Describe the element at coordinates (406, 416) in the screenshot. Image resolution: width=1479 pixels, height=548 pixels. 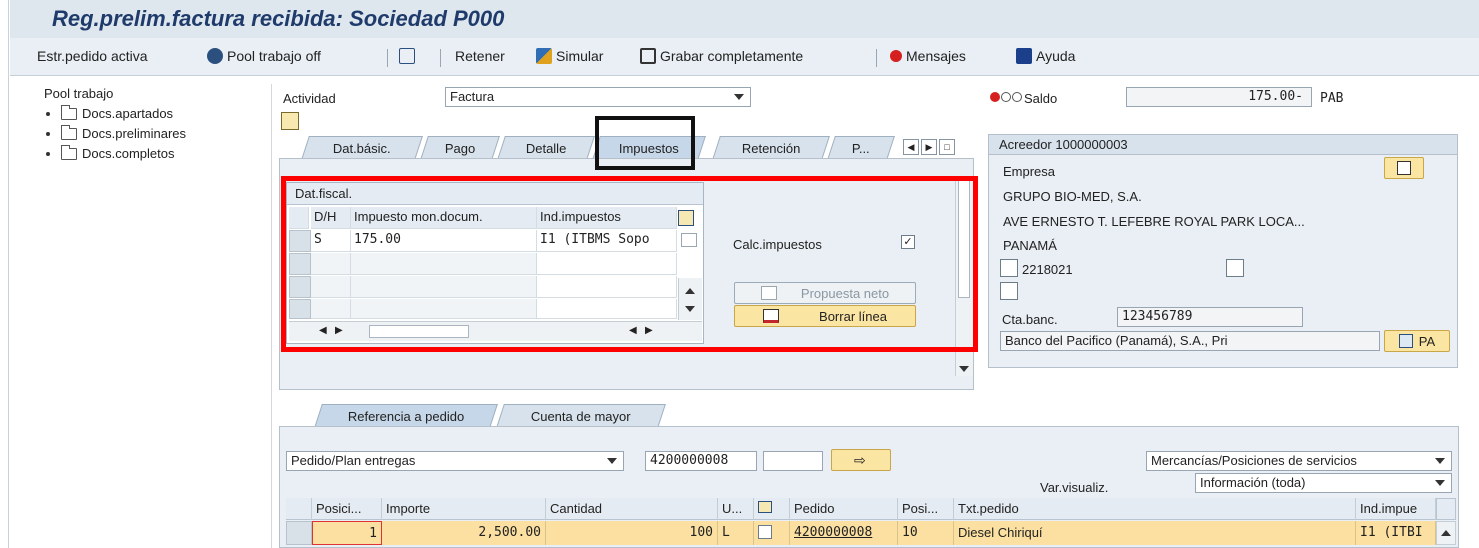
I see `tab-referencia-pedido: Referencia a pedido` at that location.